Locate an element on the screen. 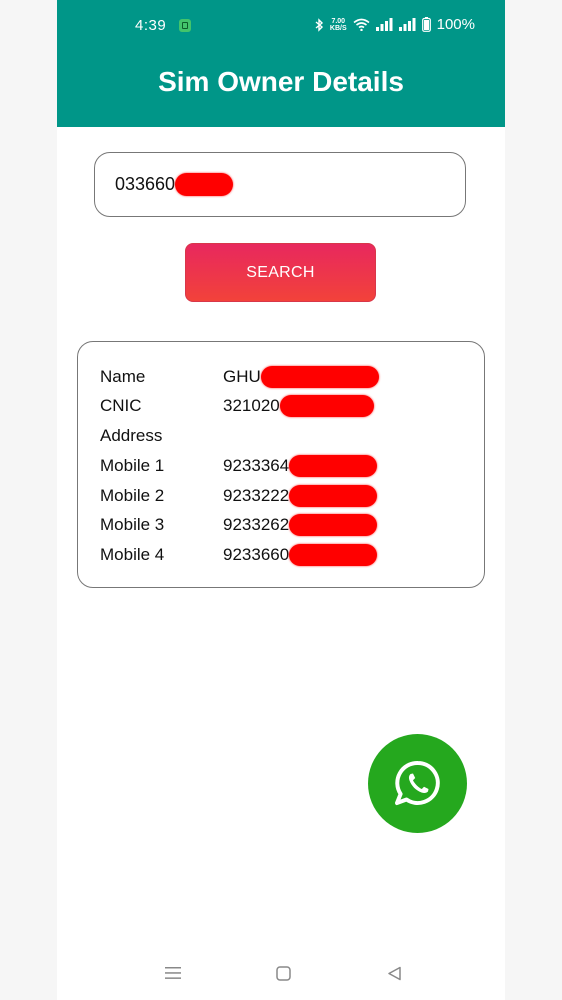 This screenshot has width=562, height=1000. menu-icon is located at coordinates (173, 973).